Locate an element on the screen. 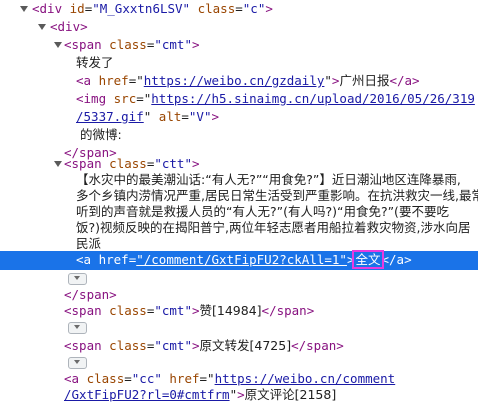 This screenshot has height=404, width=478. node-div-outer: <div id="M_Gxxtn6LSV" class="c"> is located at coordinates (152, 9).